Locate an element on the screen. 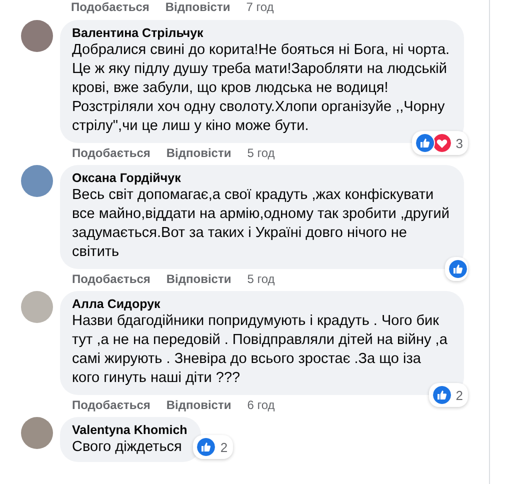 Image resolution: width=506 pixels, height=484 pixels. author-name: Алла Сидорук is located at coordinates (262, 304).